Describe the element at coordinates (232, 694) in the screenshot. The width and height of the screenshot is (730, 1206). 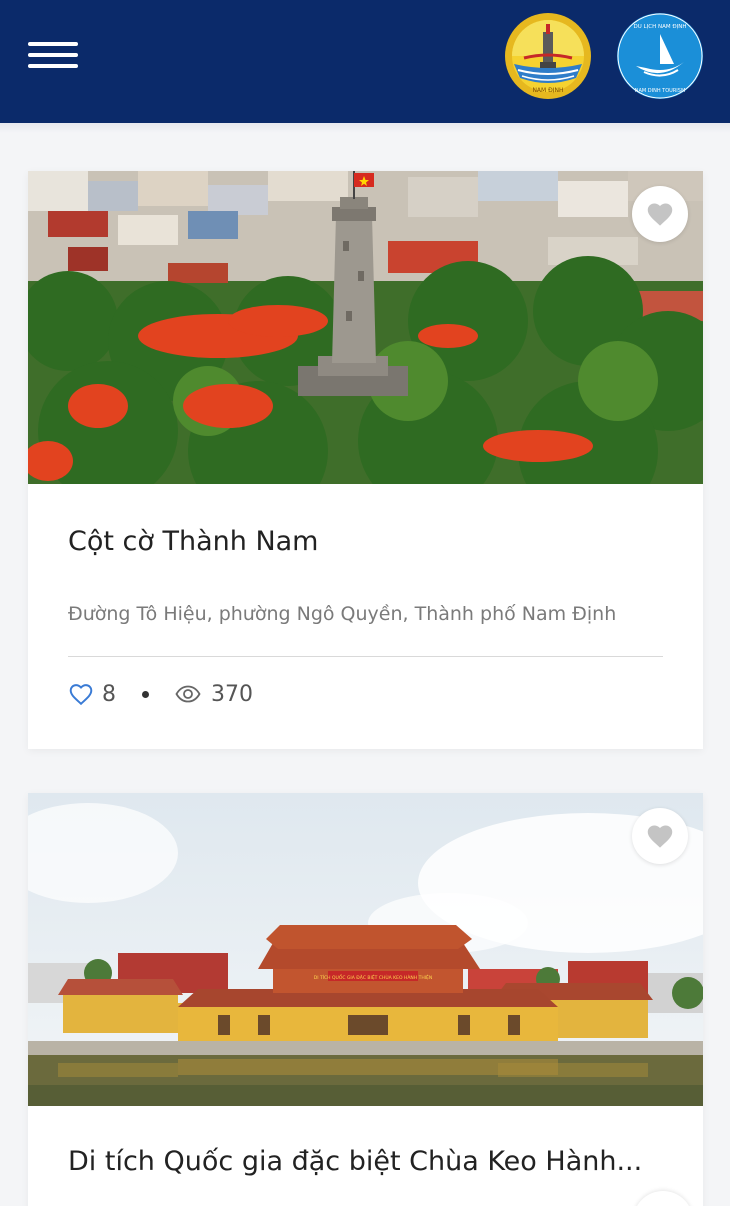
I see `views-count: 370` at that location.